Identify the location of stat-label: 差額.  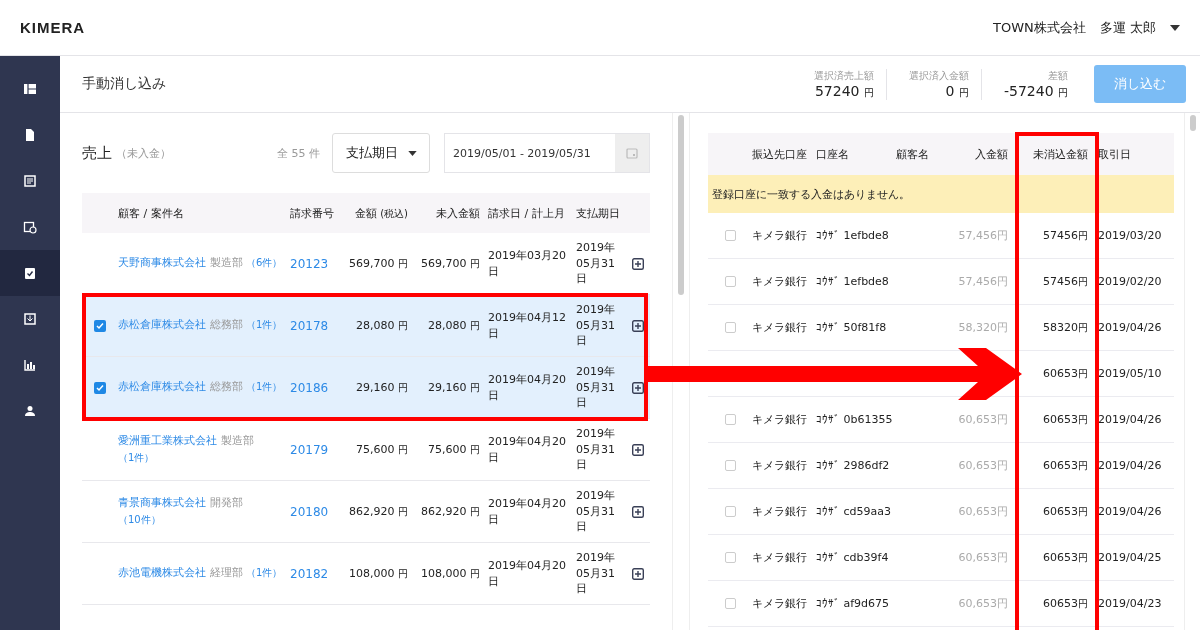
(1058, 75).